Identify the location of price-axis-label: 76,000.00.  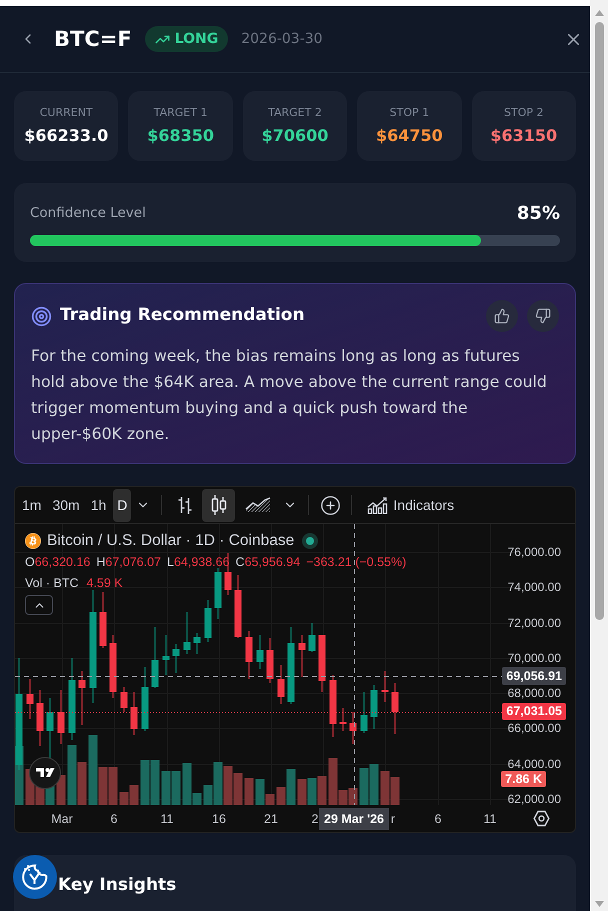
(534, 552).